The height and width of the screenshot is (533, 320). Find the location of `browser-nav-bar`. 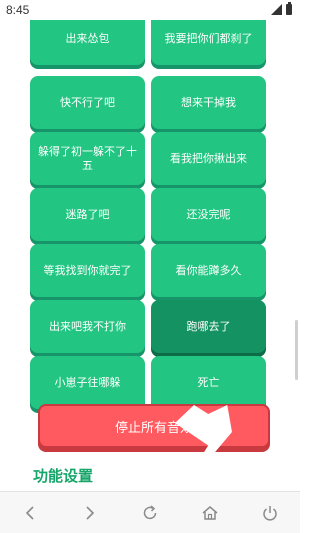

browser-nav-bar is located at coordinates (150, 512).